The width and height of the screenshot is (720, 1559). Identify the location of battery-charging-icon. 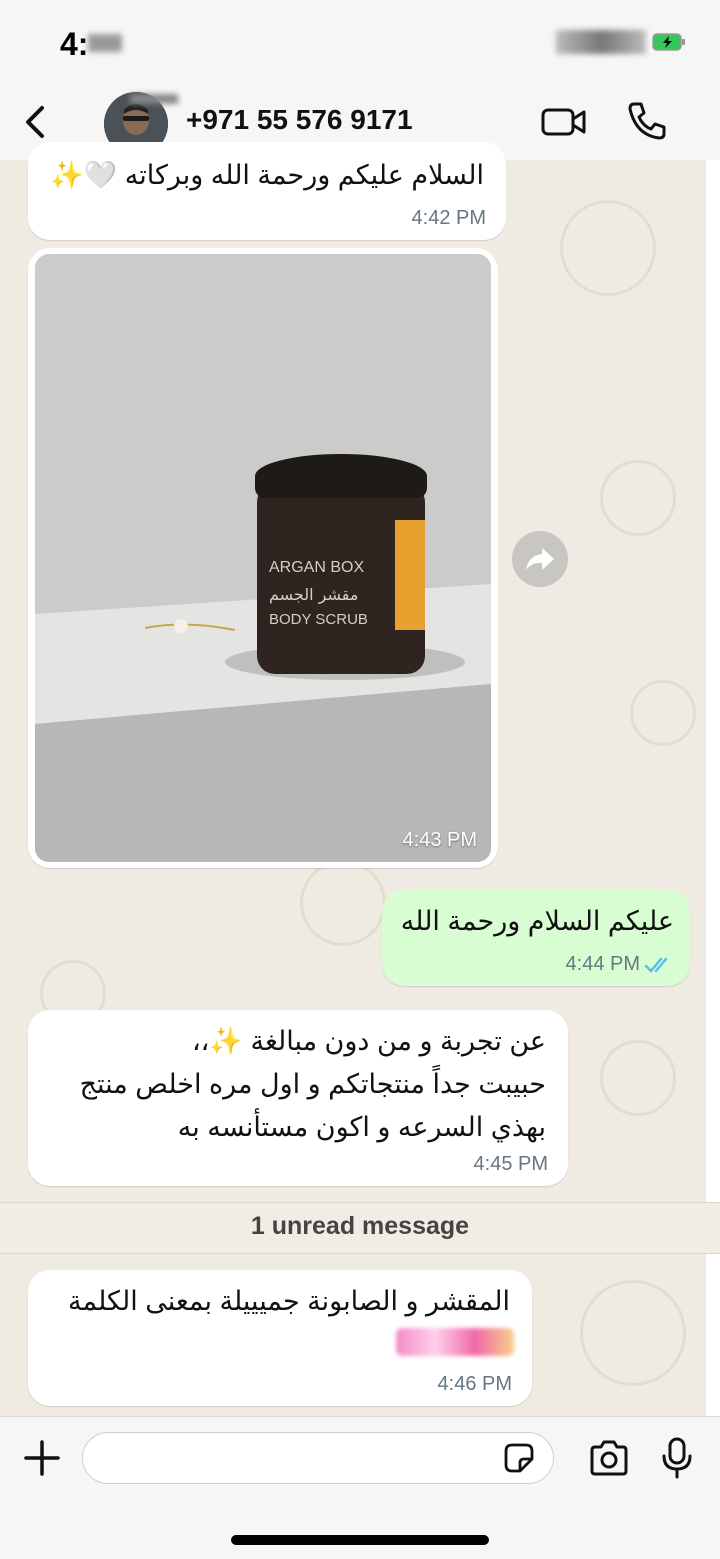
(668, 42).